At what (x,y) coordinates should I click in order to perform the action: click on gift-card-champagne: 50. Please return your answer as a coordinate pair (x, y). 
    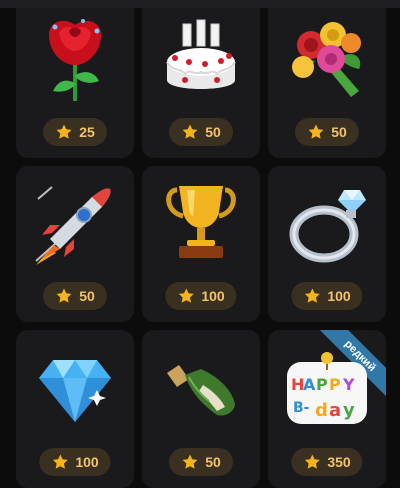
    Looking at the image, I should click on (201, 409).